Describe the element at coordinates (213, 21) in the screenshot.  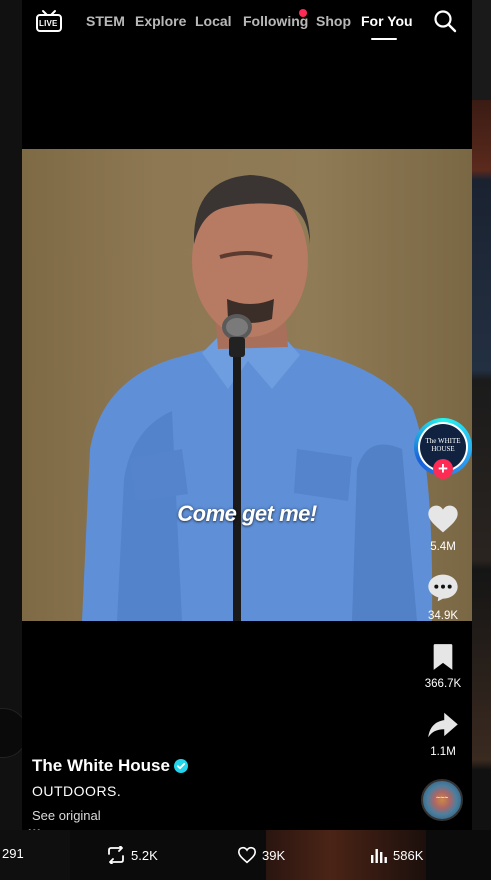
I see `tab-local: Local` at that location.